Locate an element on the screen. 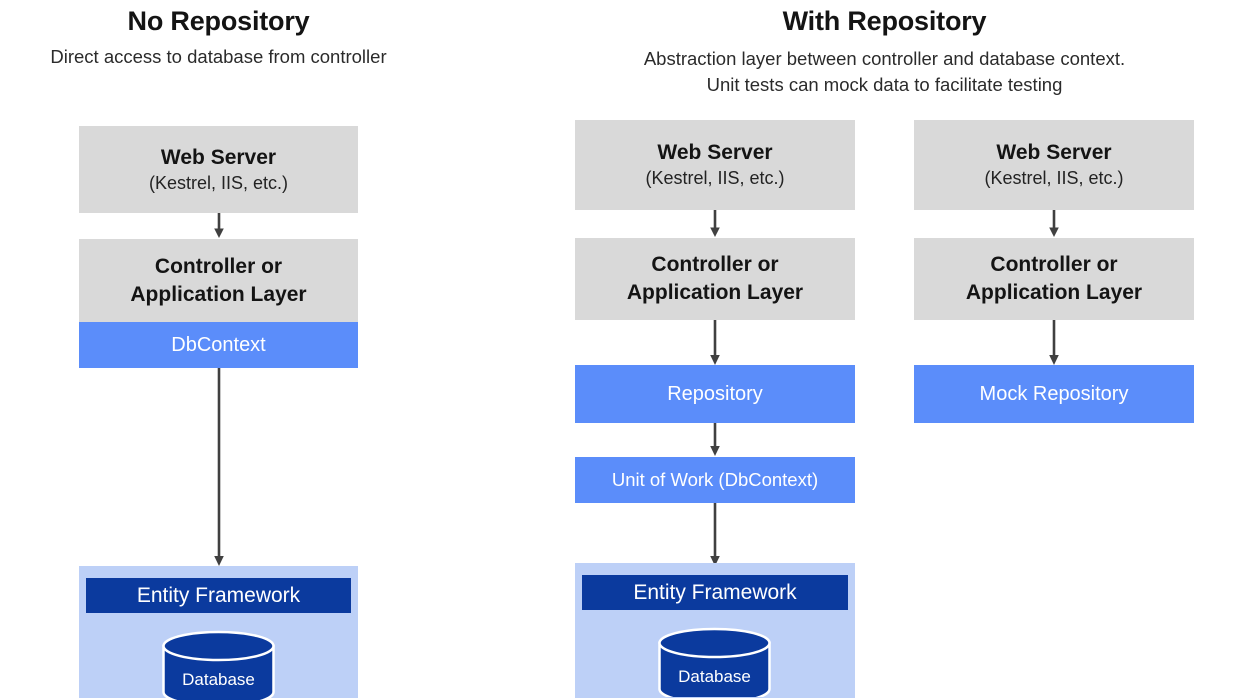  col2-database-cylinder: Database is located at coordinates (714, 662).